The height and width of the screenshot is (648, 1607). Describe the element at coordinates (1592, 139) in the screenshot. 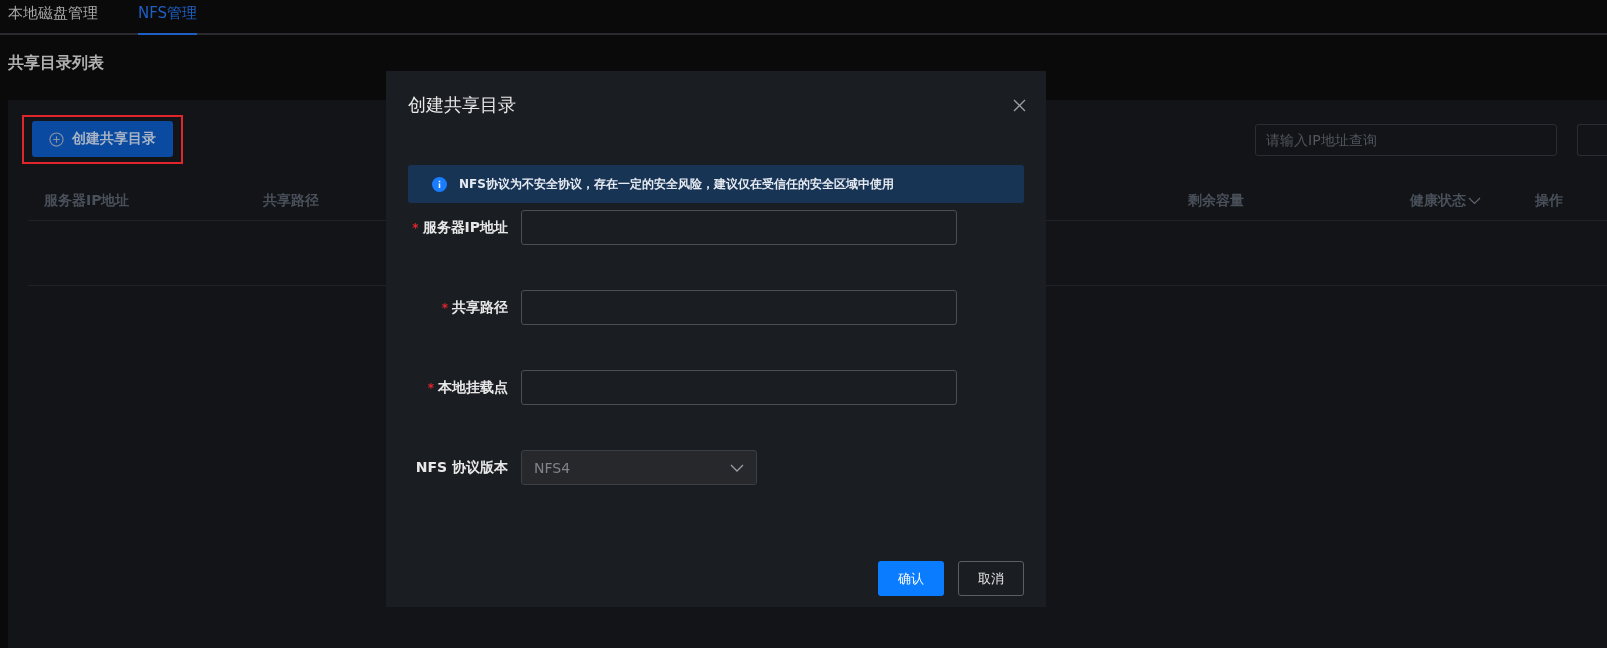

I see `filter-button` at that location.